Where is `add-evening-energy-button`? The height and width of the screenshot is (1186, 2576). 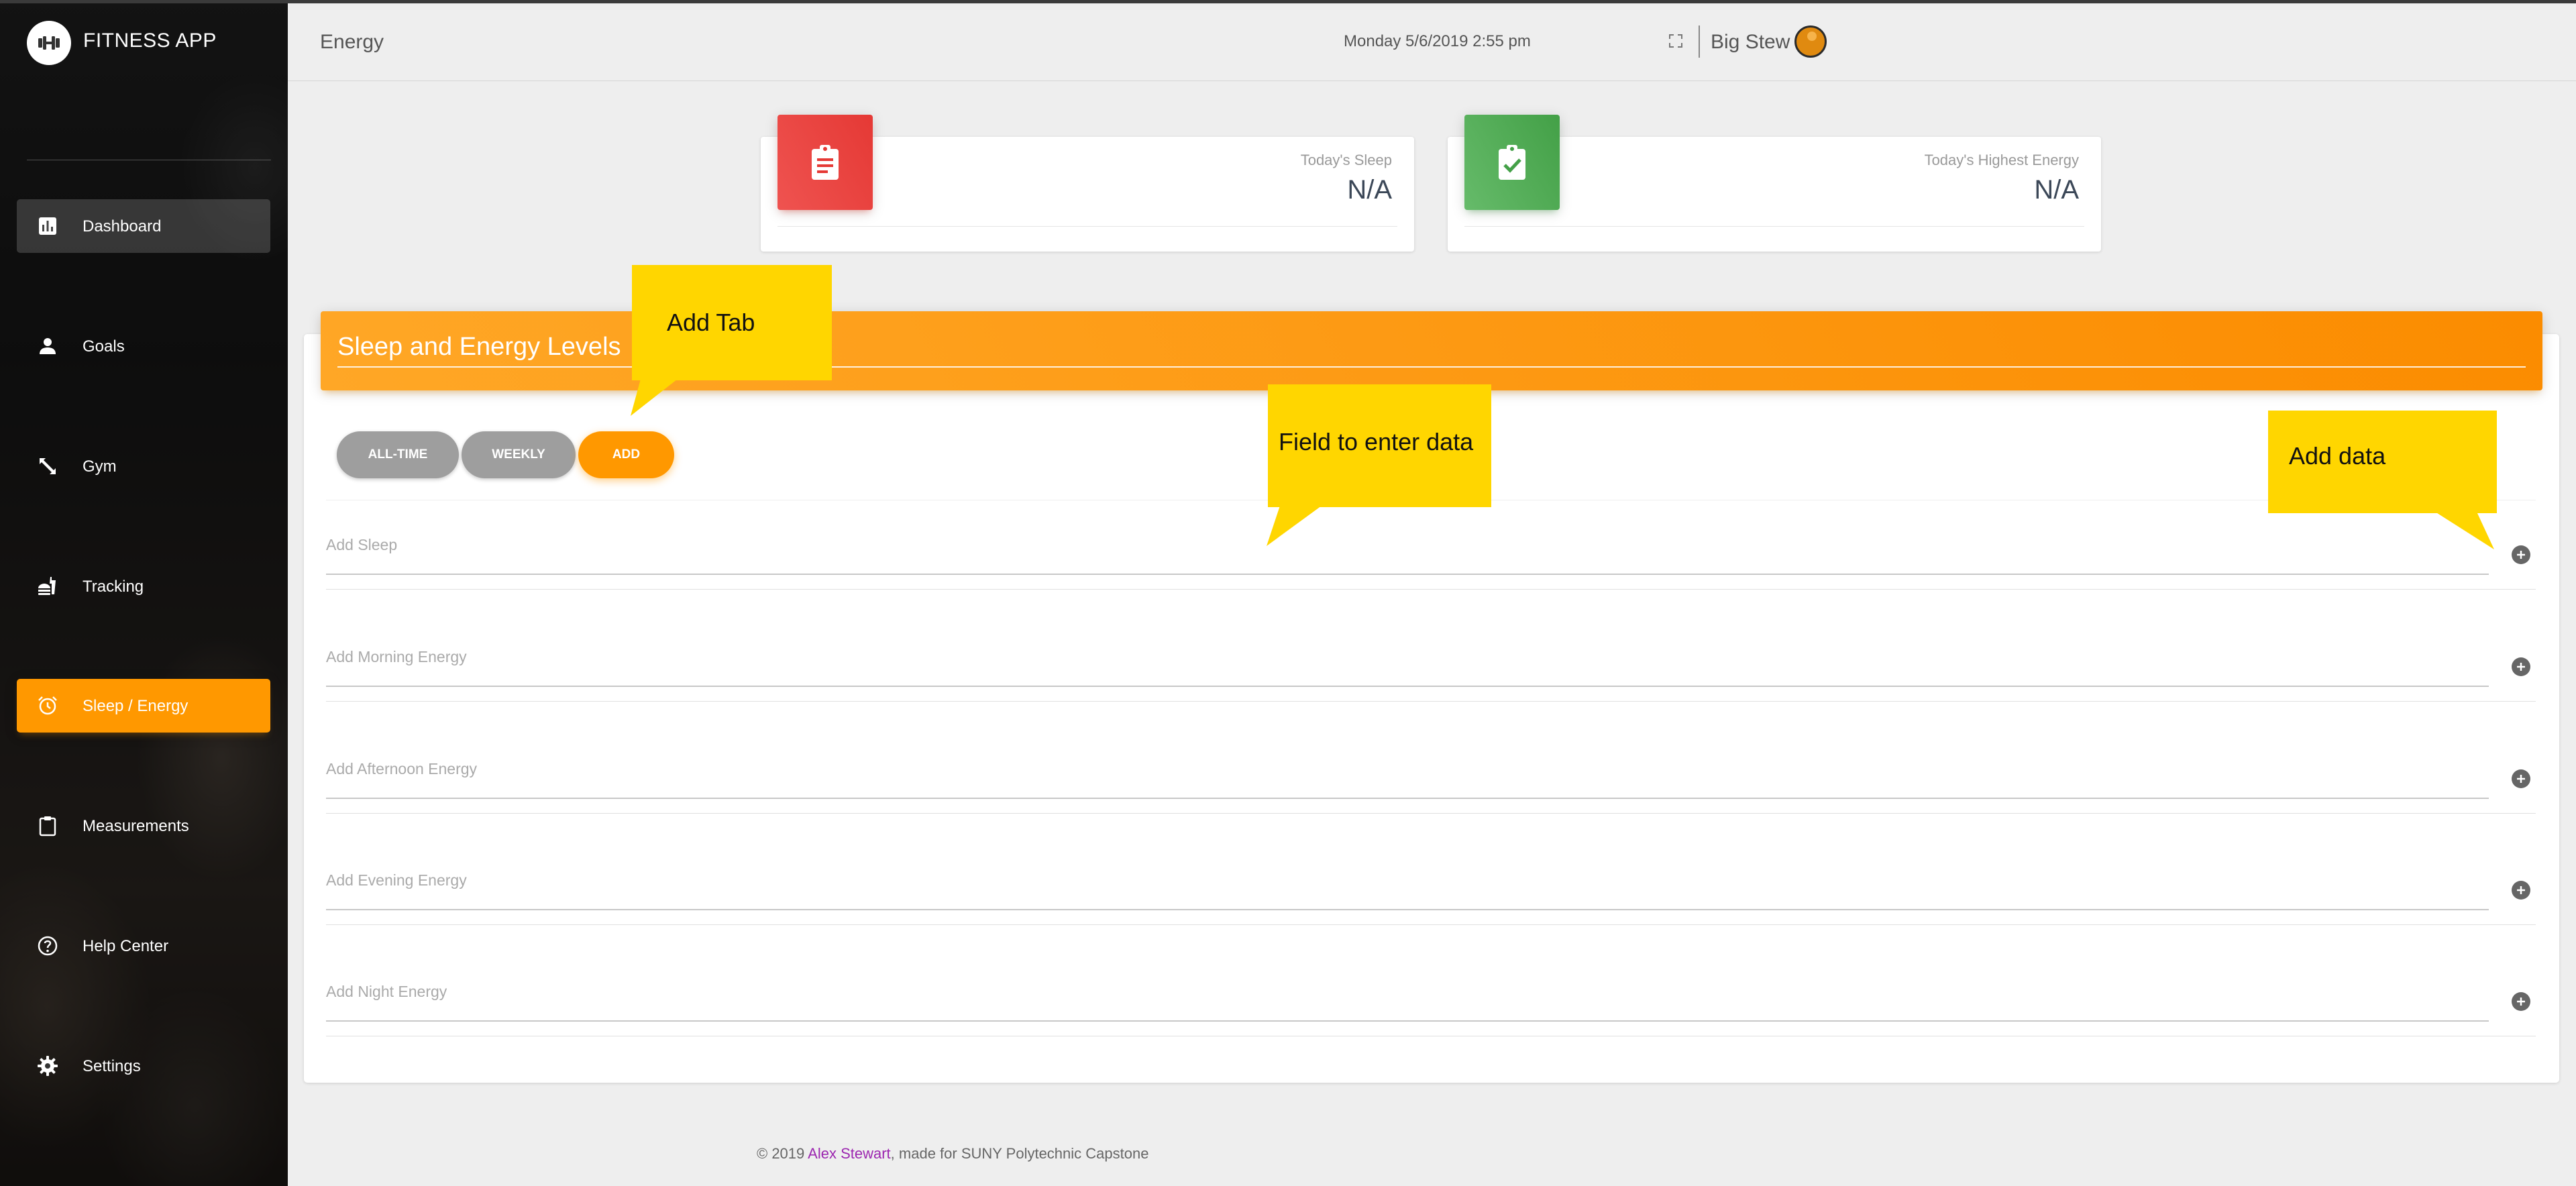
add-evening-energy-button is located at coordinates (2521, 890).